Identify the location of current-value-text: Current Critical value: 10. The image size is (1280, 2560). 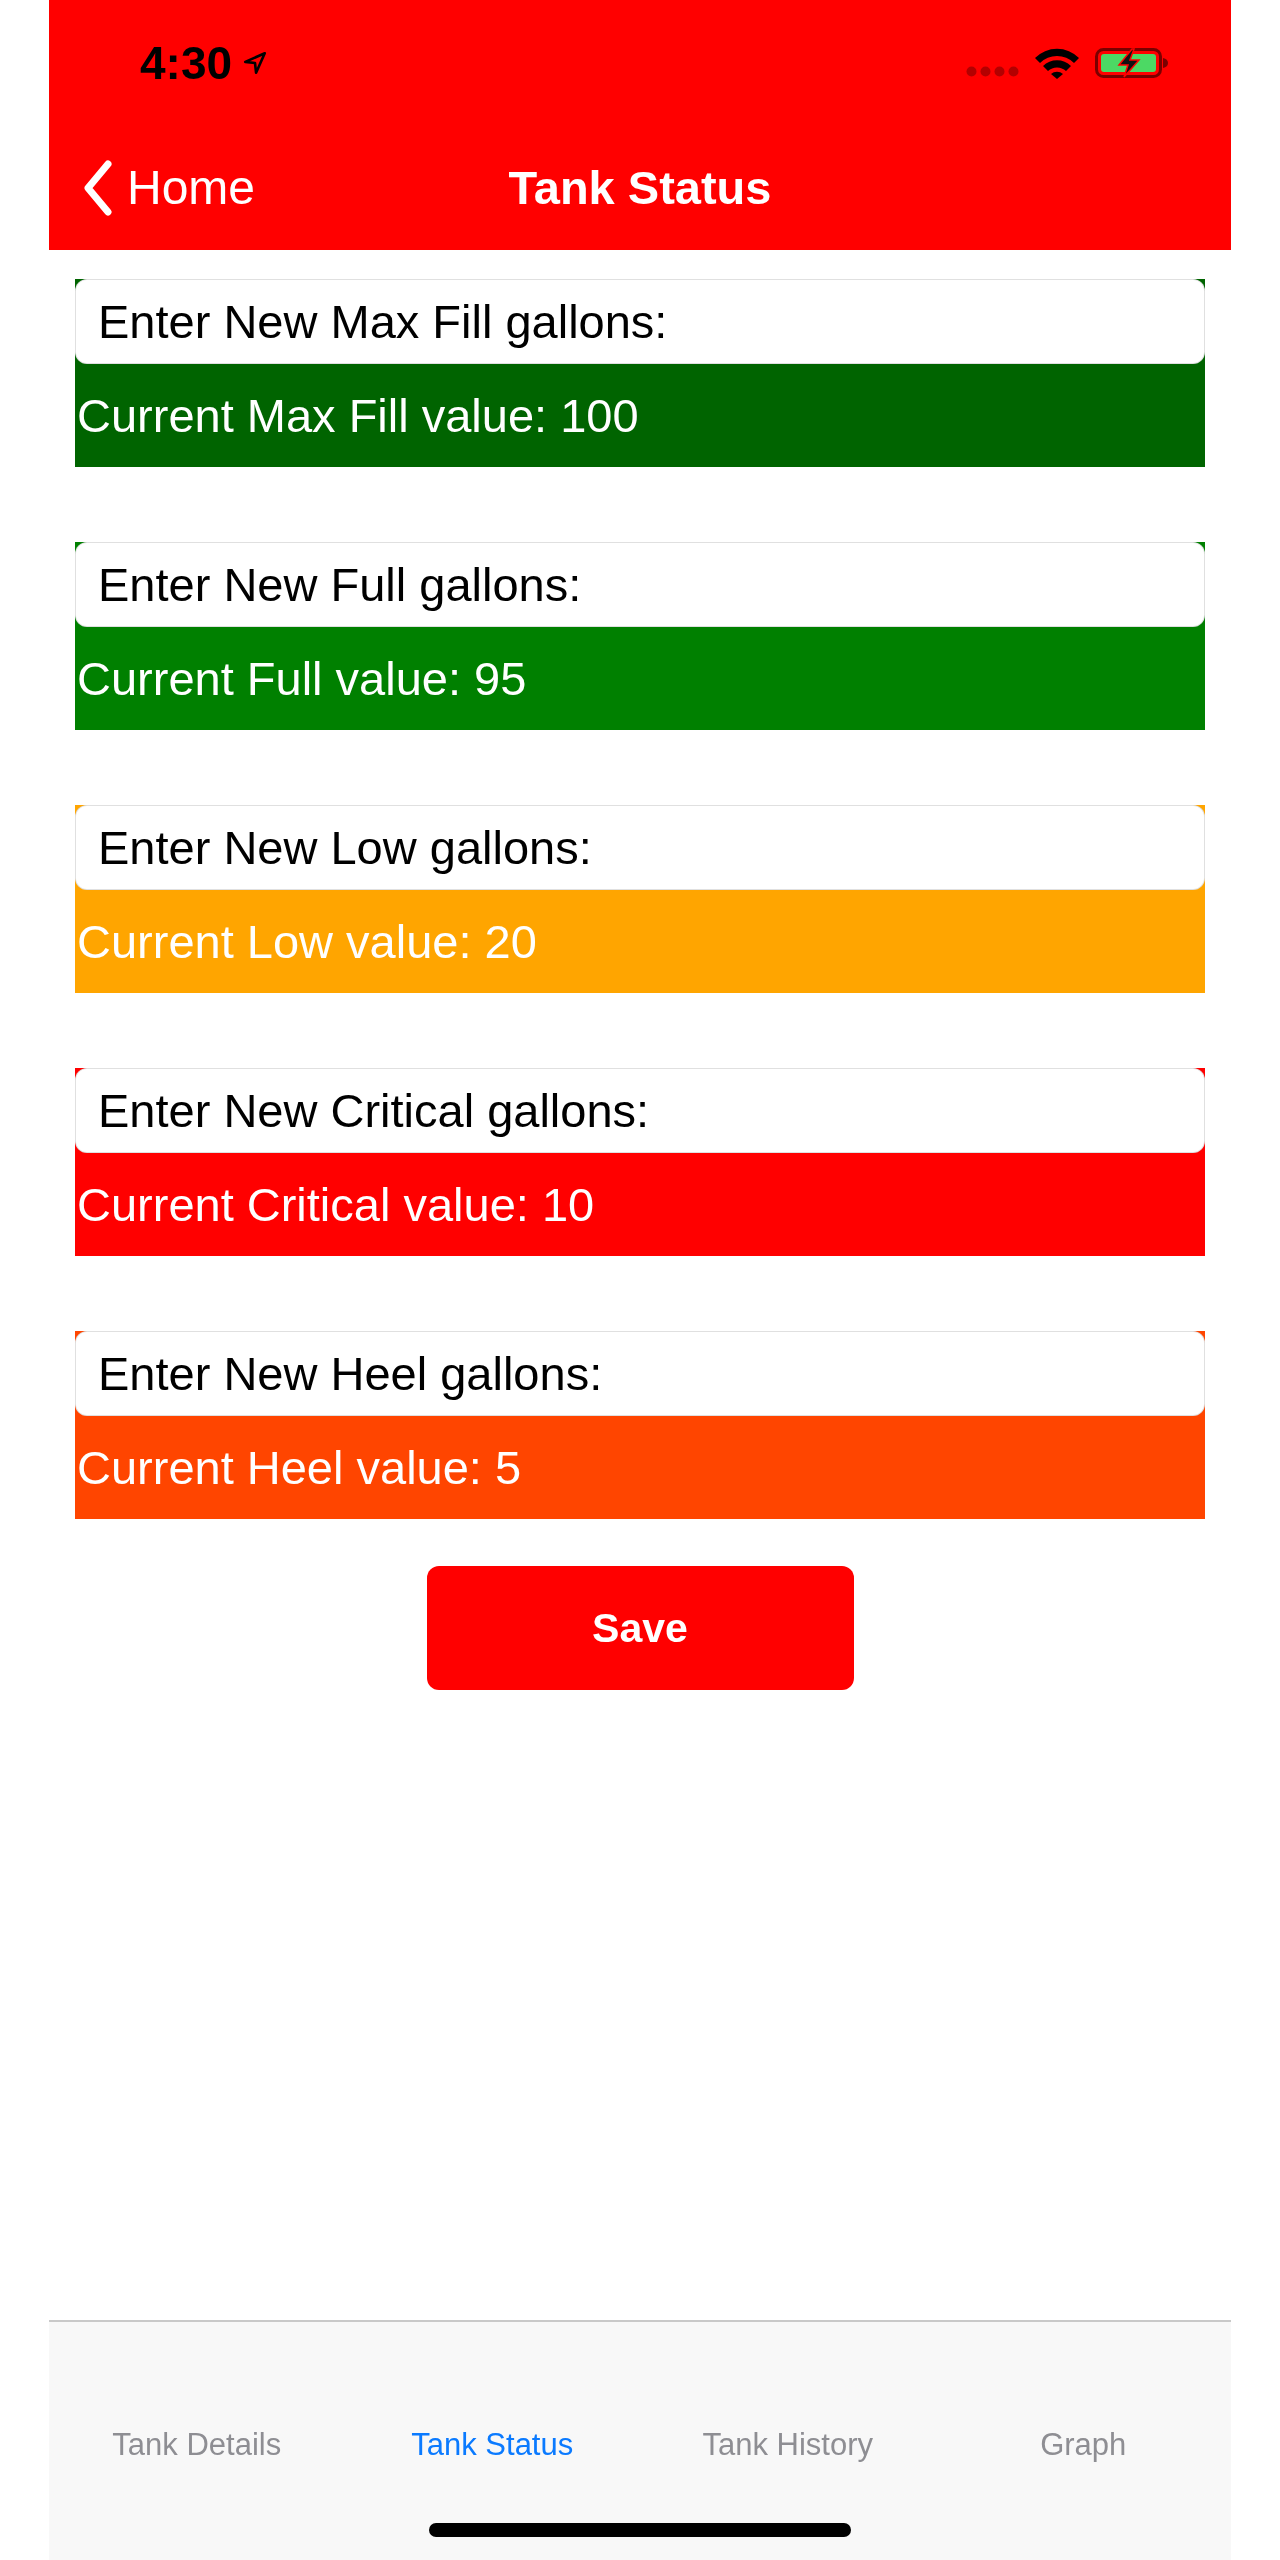
(336, 1205).